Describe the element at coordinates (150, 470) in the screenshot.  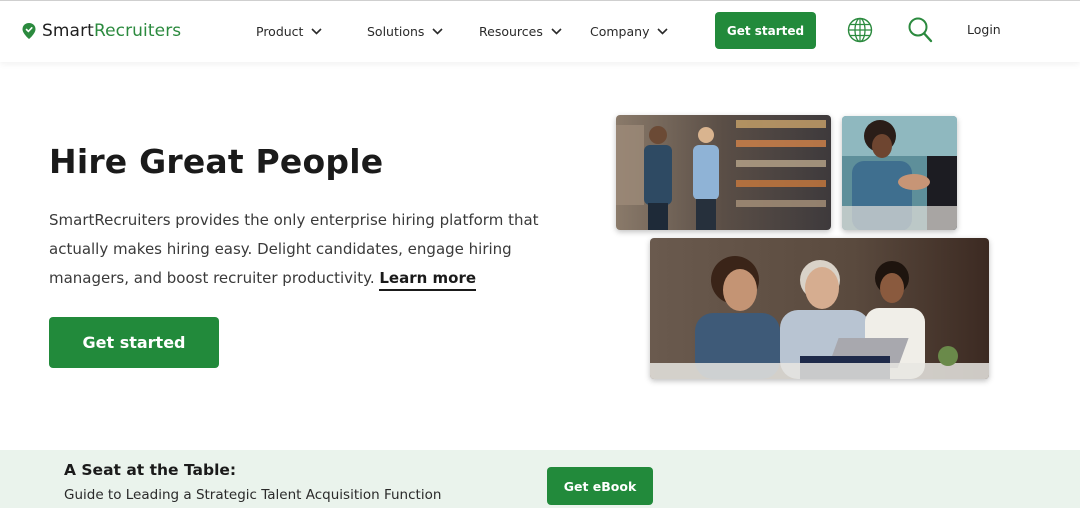
I see `banner-title: A Seat at the Table:` at that location.